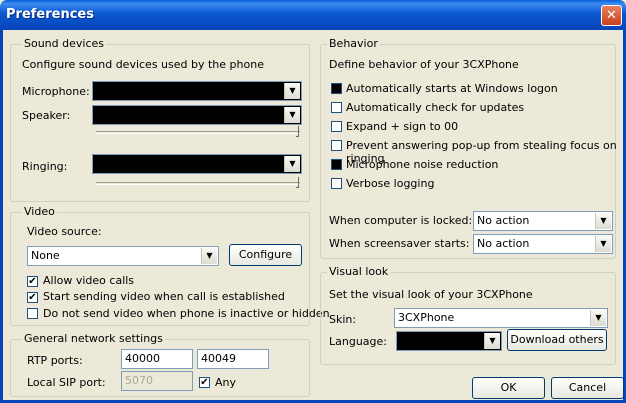  I want to click on download-others-button: Download others, so click(557, 340).